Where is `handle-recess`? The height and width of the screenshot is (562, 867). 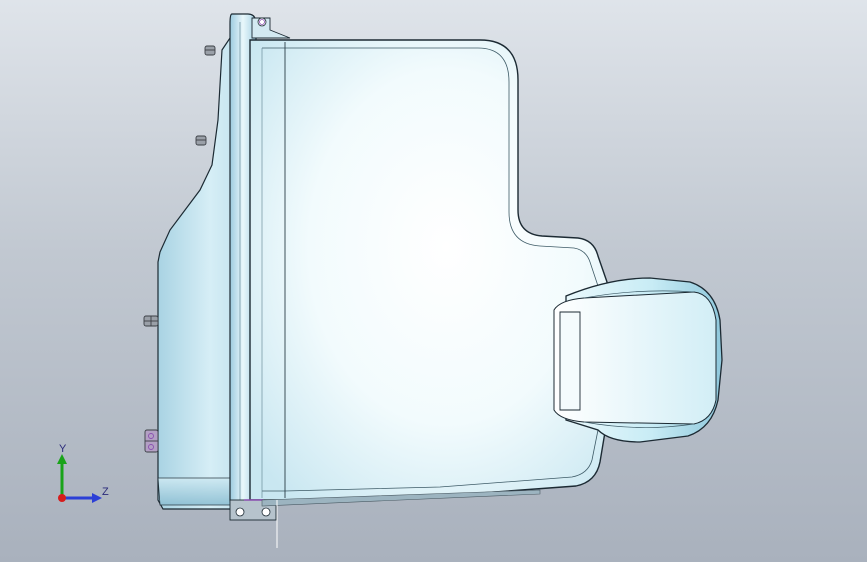
handle-recess is located at coordinates (570, 361).